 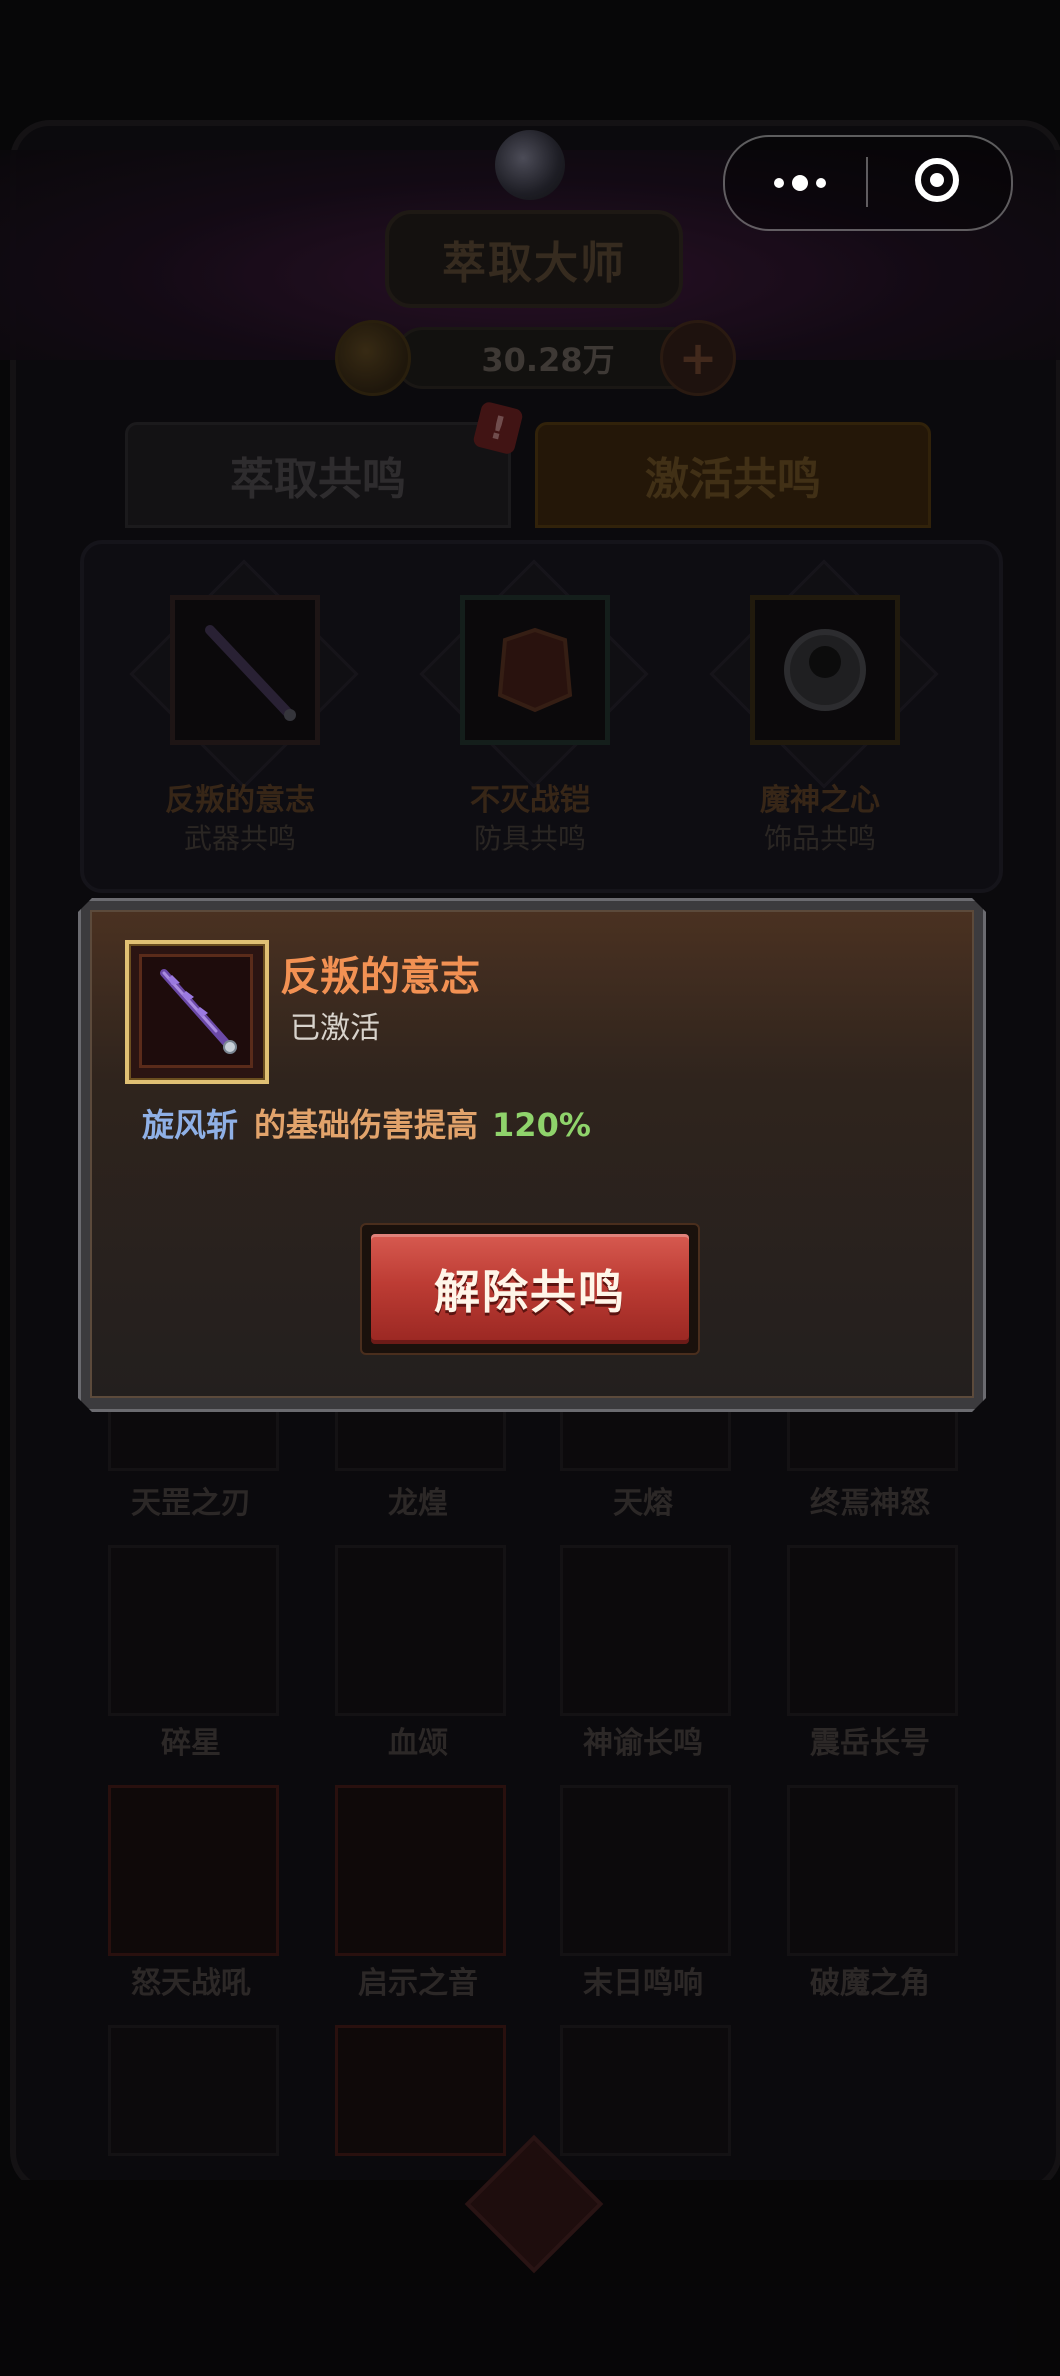 I want to click on effect-value: 120%, so click(x=541, y=1125).